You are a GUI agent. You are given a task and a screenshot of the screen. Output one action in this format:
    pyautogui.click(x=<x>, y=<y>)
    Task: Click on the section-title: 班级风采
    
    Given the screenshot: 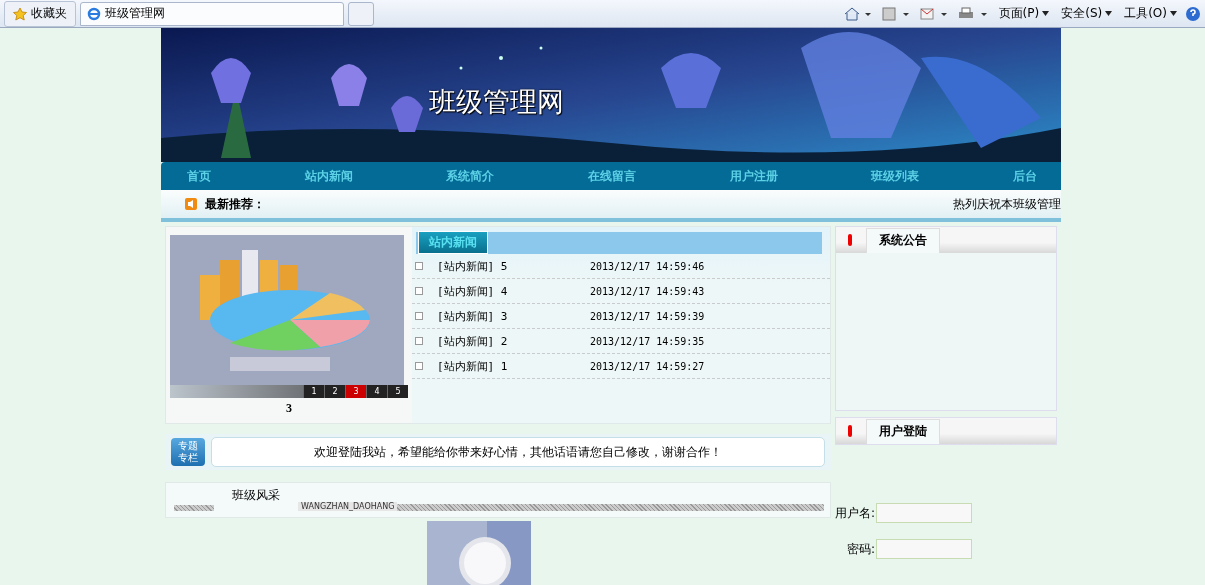 What is the action you would take?
    pyautogui.click(x=256, y=495)
    